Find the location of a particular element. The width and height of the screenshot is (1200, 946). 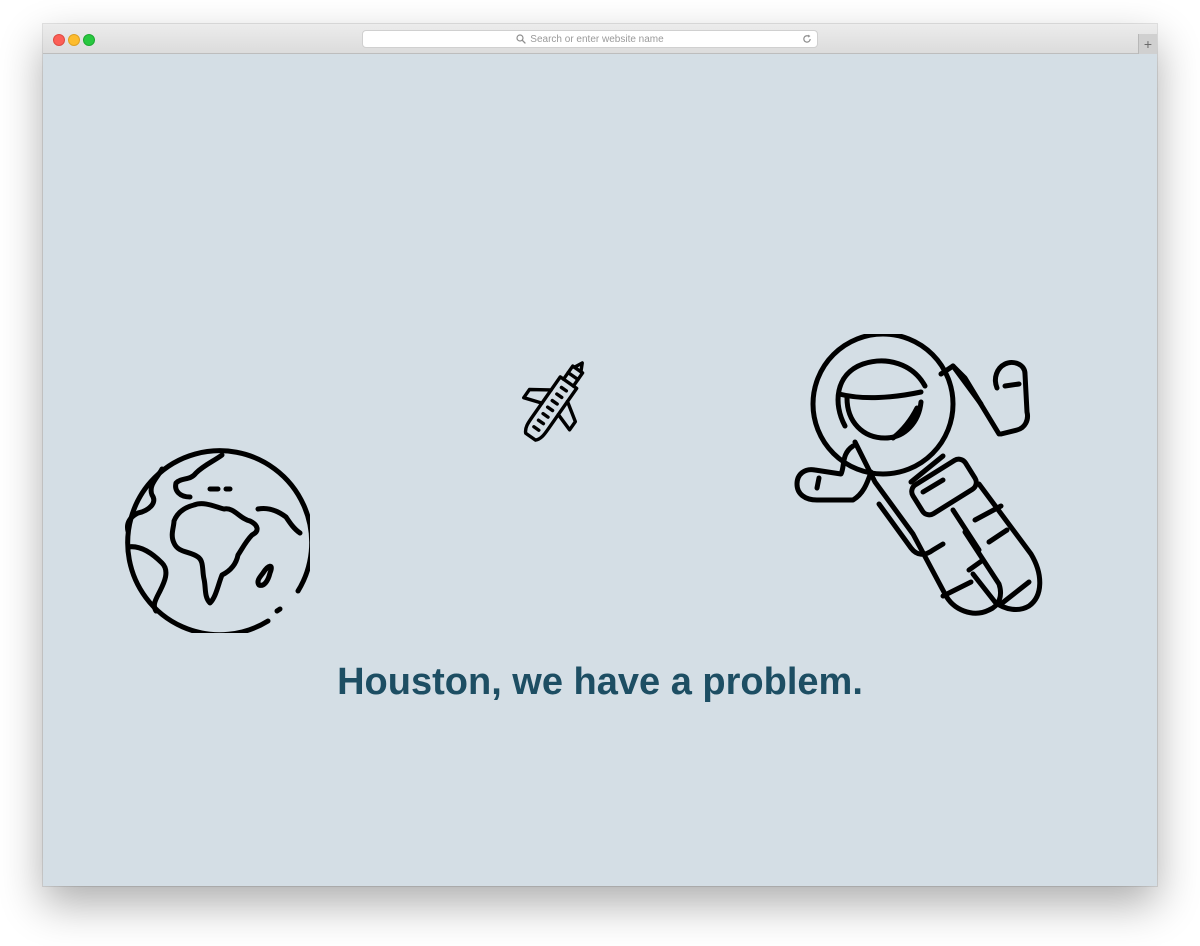

address-bar: Search or enter website name is located at coordinates (590, 39).